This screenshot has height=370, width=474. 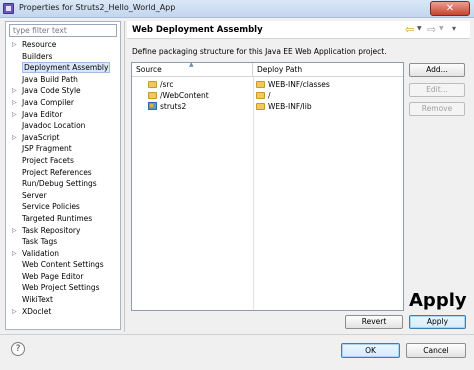 What do you see at coordinates (64, 45) in the screenshot?
I see `tree-item: ▷ Resource` at bounding box center [64, 45].